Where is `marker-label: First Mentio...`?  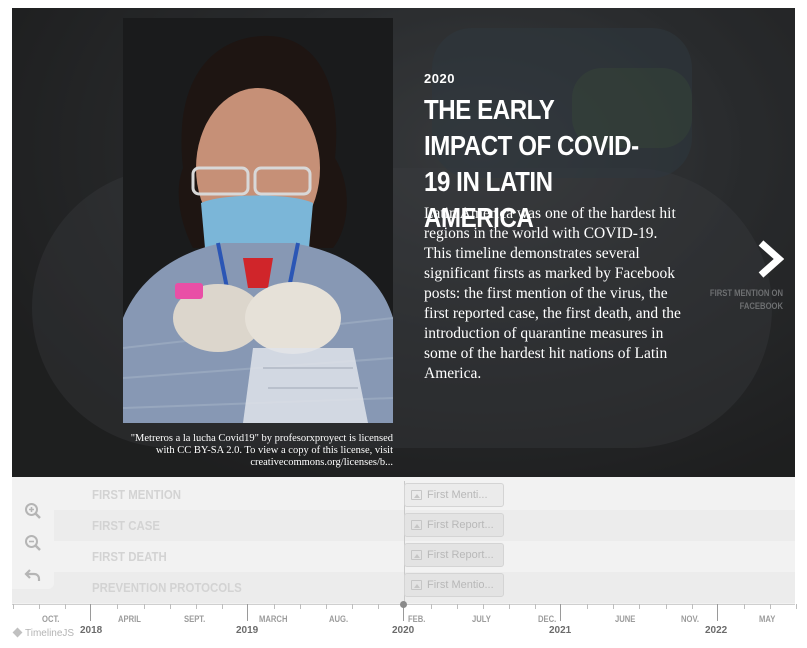 marker-label: First Mentio... is located at coordinates (460, 585).